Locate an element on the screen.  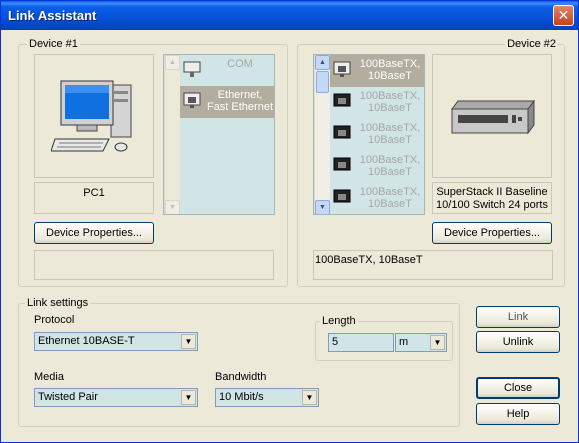
device1-port-scrollbar: ▲ ▼ is located at coordinates (172, 134).